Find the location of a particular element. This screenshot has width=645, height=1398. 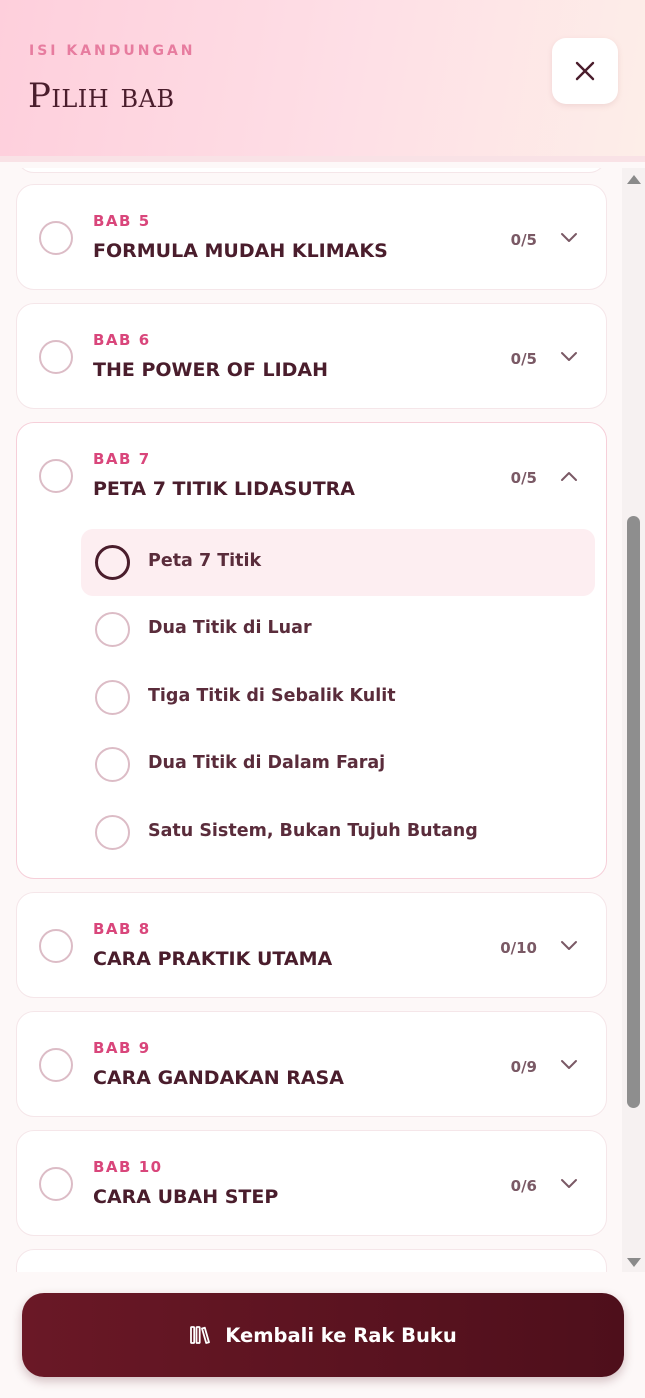

lesson-item: Dua Titik di Dalam Faraj is located at coordinates (338, 764).